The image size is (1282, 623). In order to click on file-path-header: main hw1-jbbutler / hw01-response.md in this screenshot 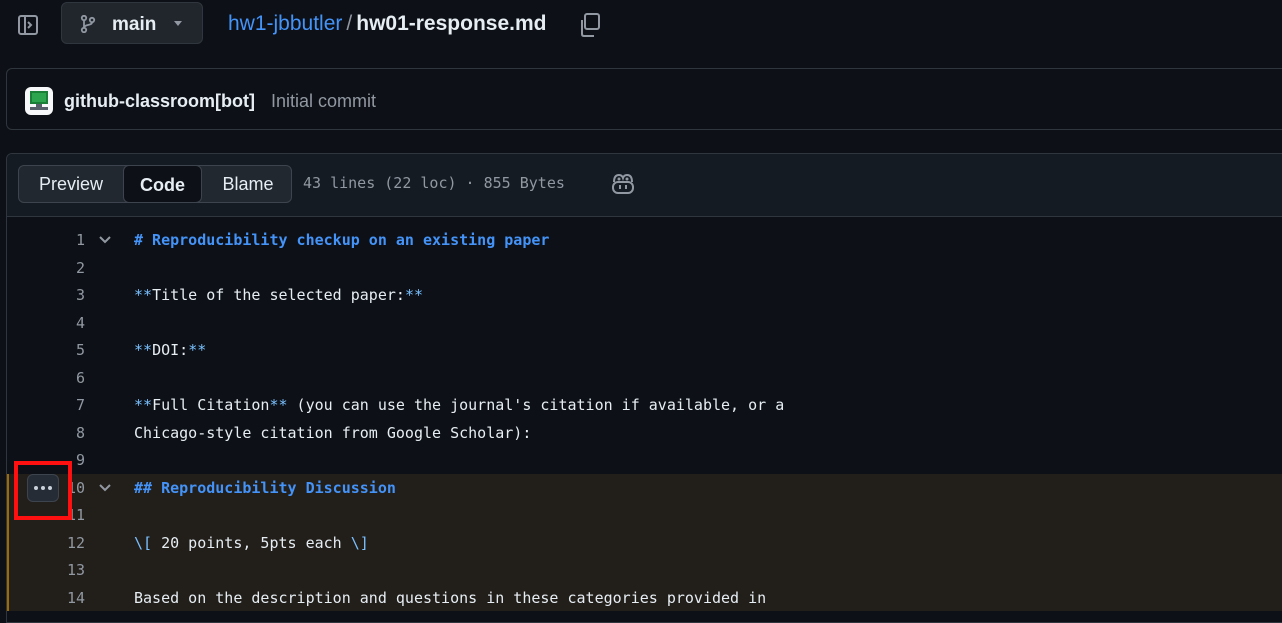, I will do `click(641, 25)`.